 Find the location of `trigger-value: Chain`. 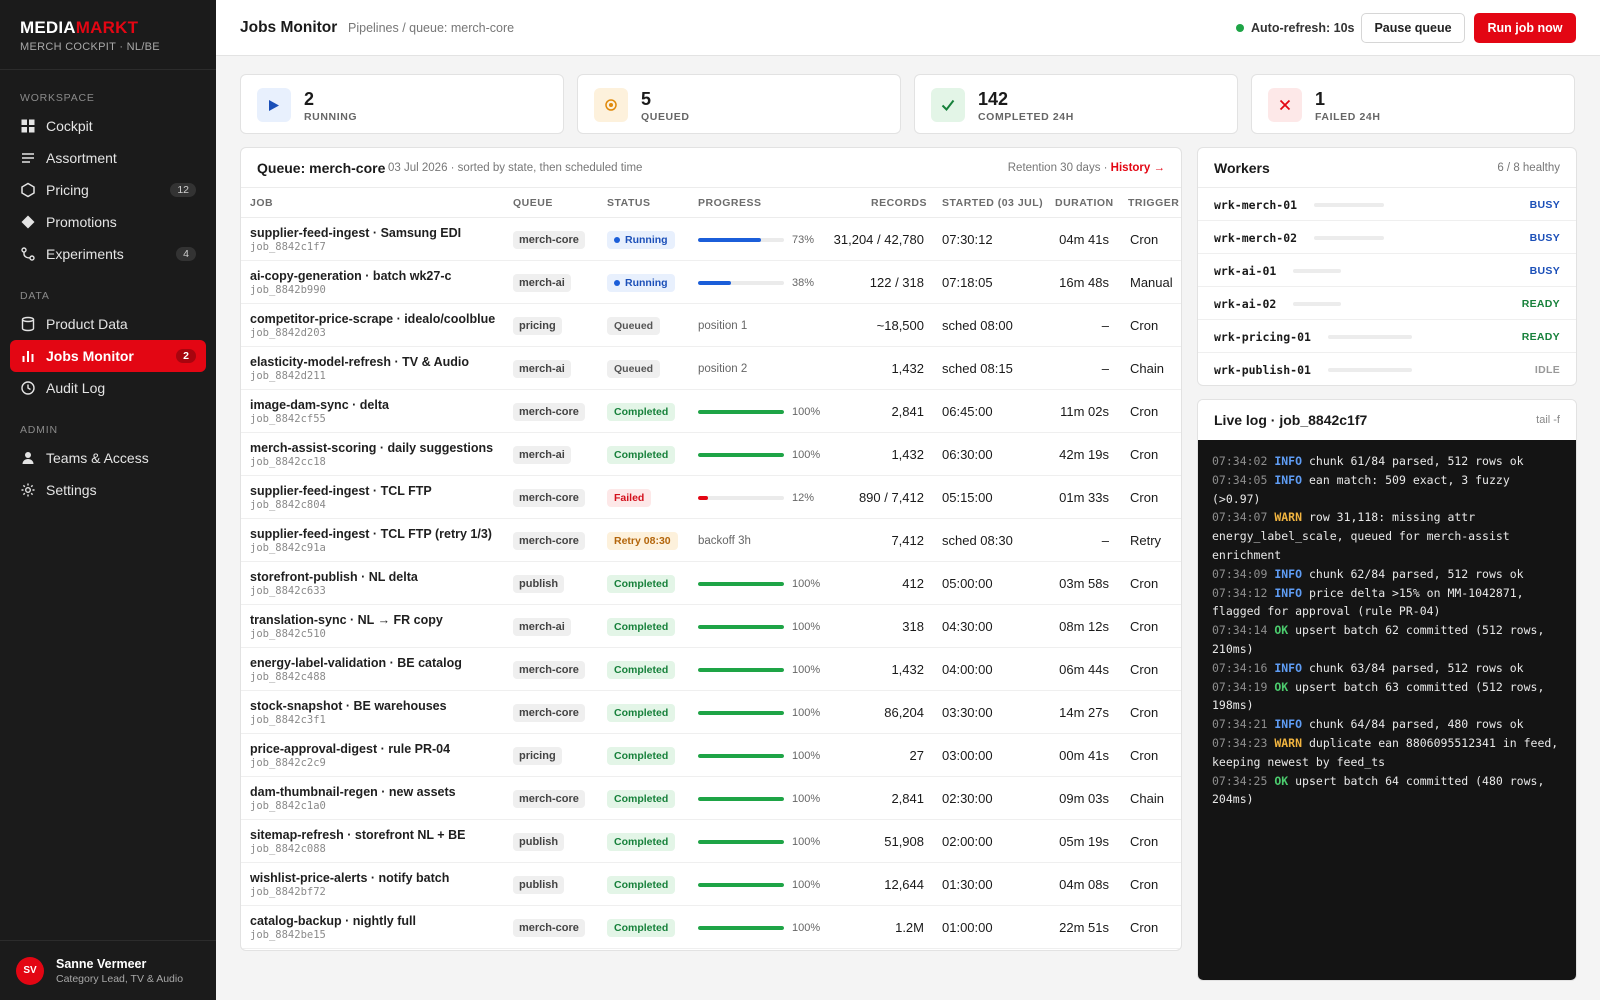

trigger-value: Chain is located at coordinates (1147, 368).